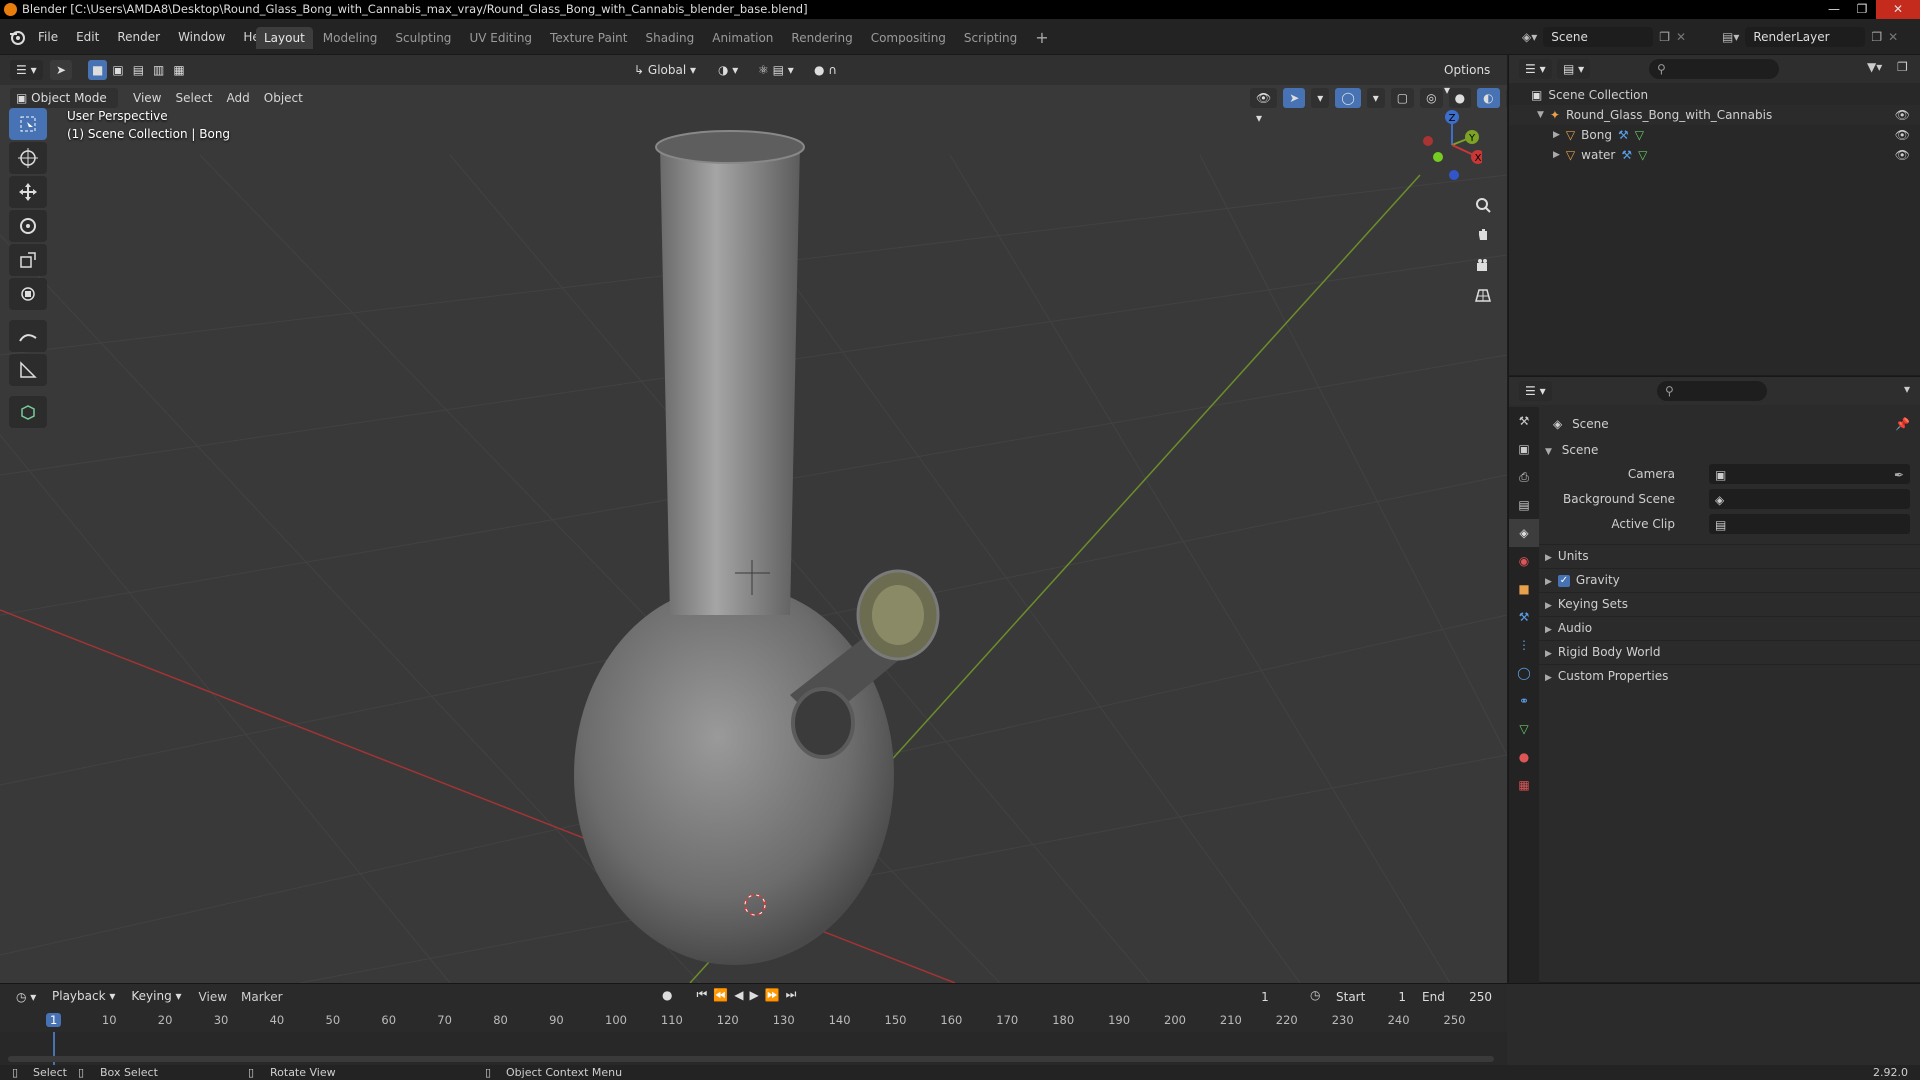 The height and width of the screenshot is (1080, 1920). Describe the element at coordinates (1524, 505) in the screenshot. I see `view-layer-tab-icon: ▤` at that location.